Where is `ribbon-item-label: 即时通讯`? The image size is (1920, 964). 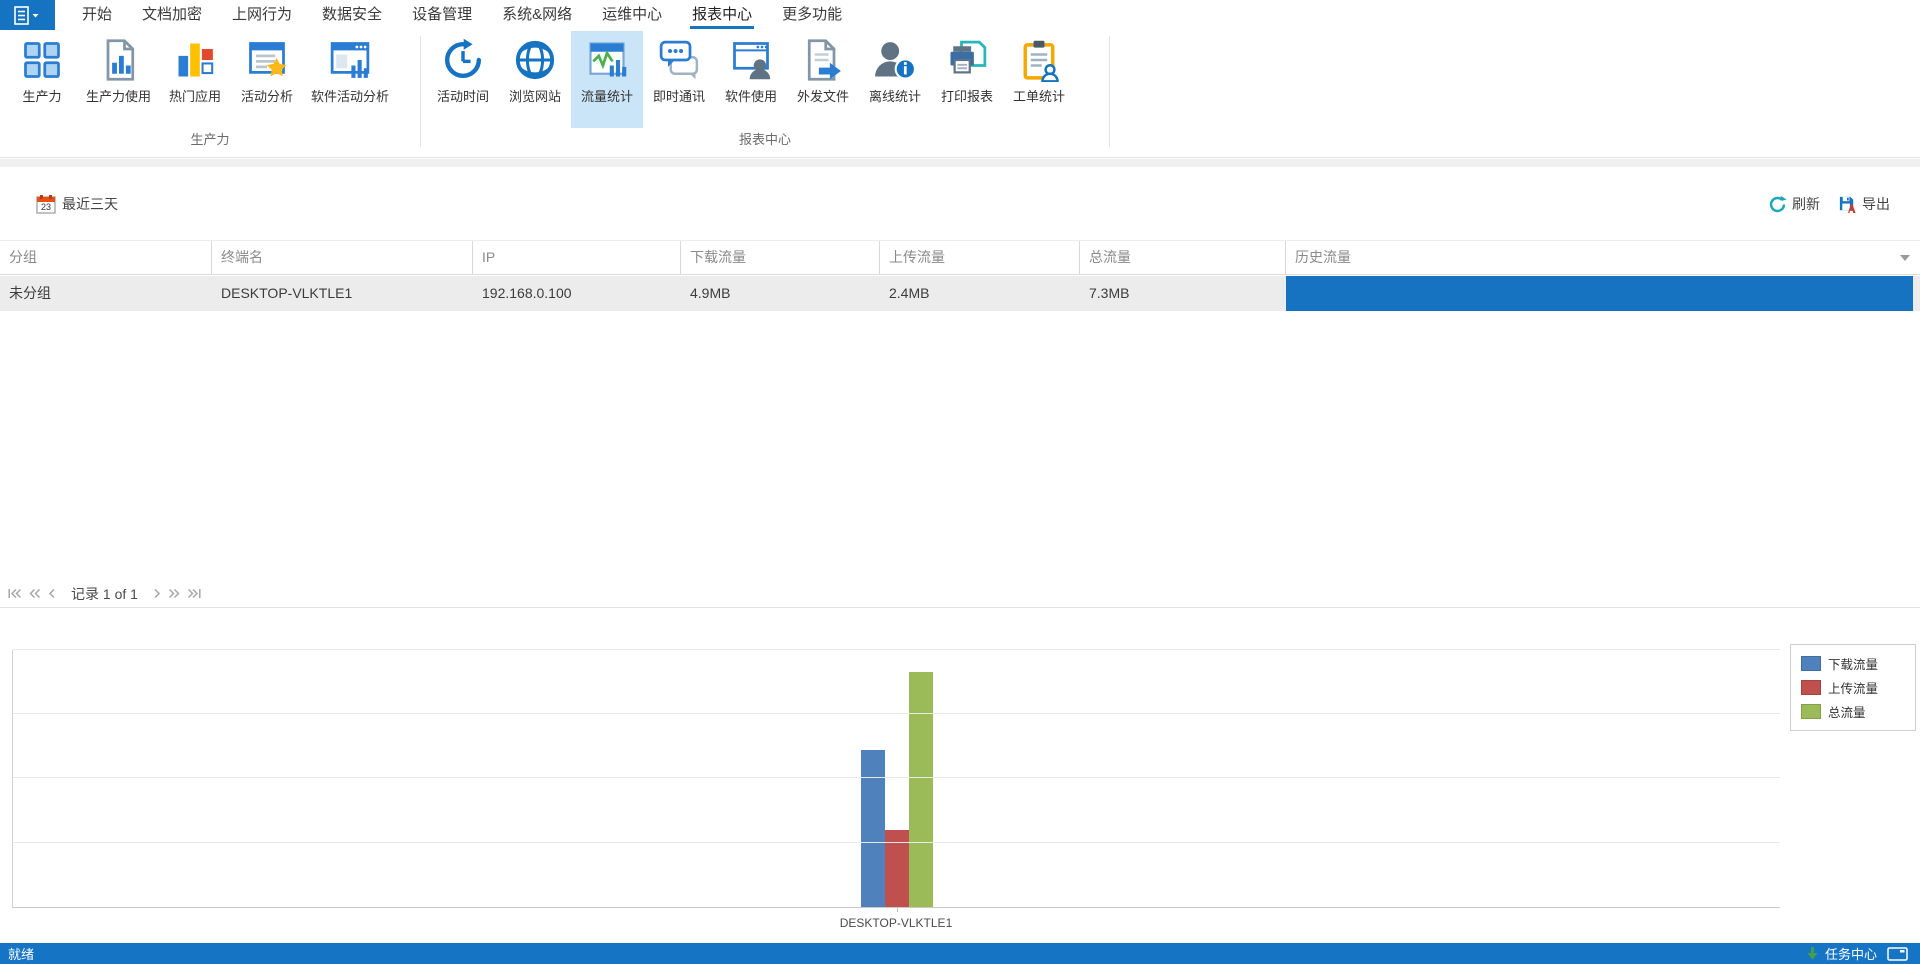
ribbon-item-label: 即时通讯 is located at coordinates (678, 96).